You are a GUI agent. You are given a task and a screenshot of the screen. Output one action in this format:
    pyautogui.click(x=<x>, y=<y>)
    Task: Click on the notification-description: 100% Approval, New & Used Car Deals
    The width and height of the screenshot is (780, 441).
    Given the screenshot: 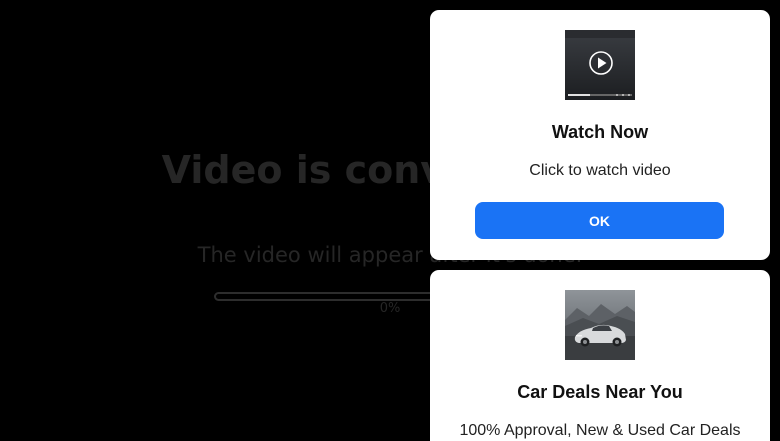 What is the action you would take?
    pyautogui.click(x=600, y=430)
    